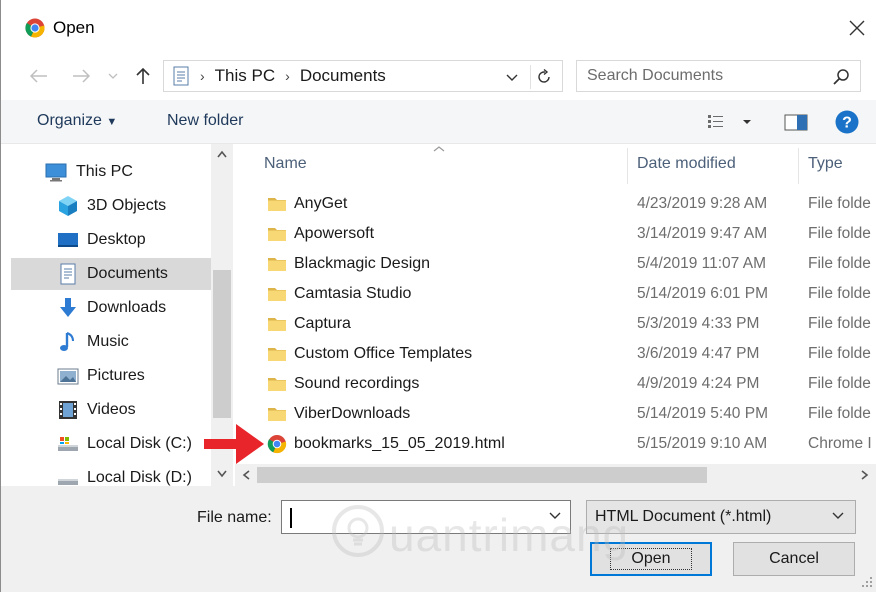 This screenshot has width=876, height=592. What do you see at coordinates (111, 342) in the screenshot?
I see `sidebar-item-music: Music` at bounding box center [111, 342].